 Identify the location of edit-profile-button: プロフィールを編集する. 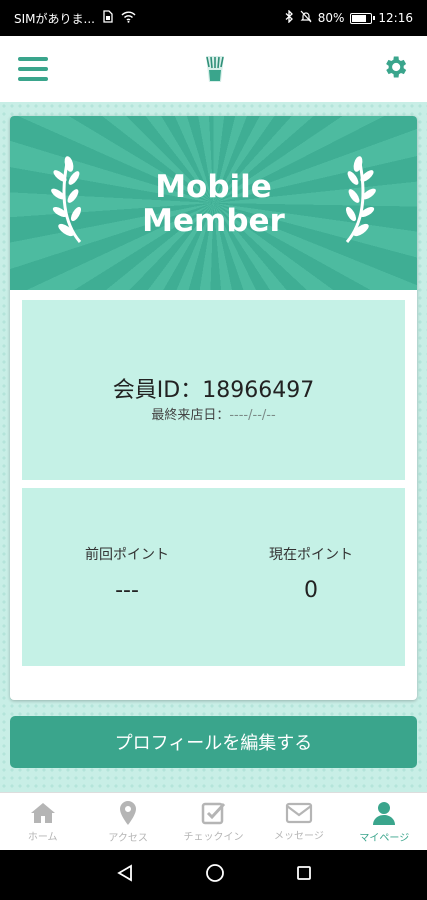
(213, 742).